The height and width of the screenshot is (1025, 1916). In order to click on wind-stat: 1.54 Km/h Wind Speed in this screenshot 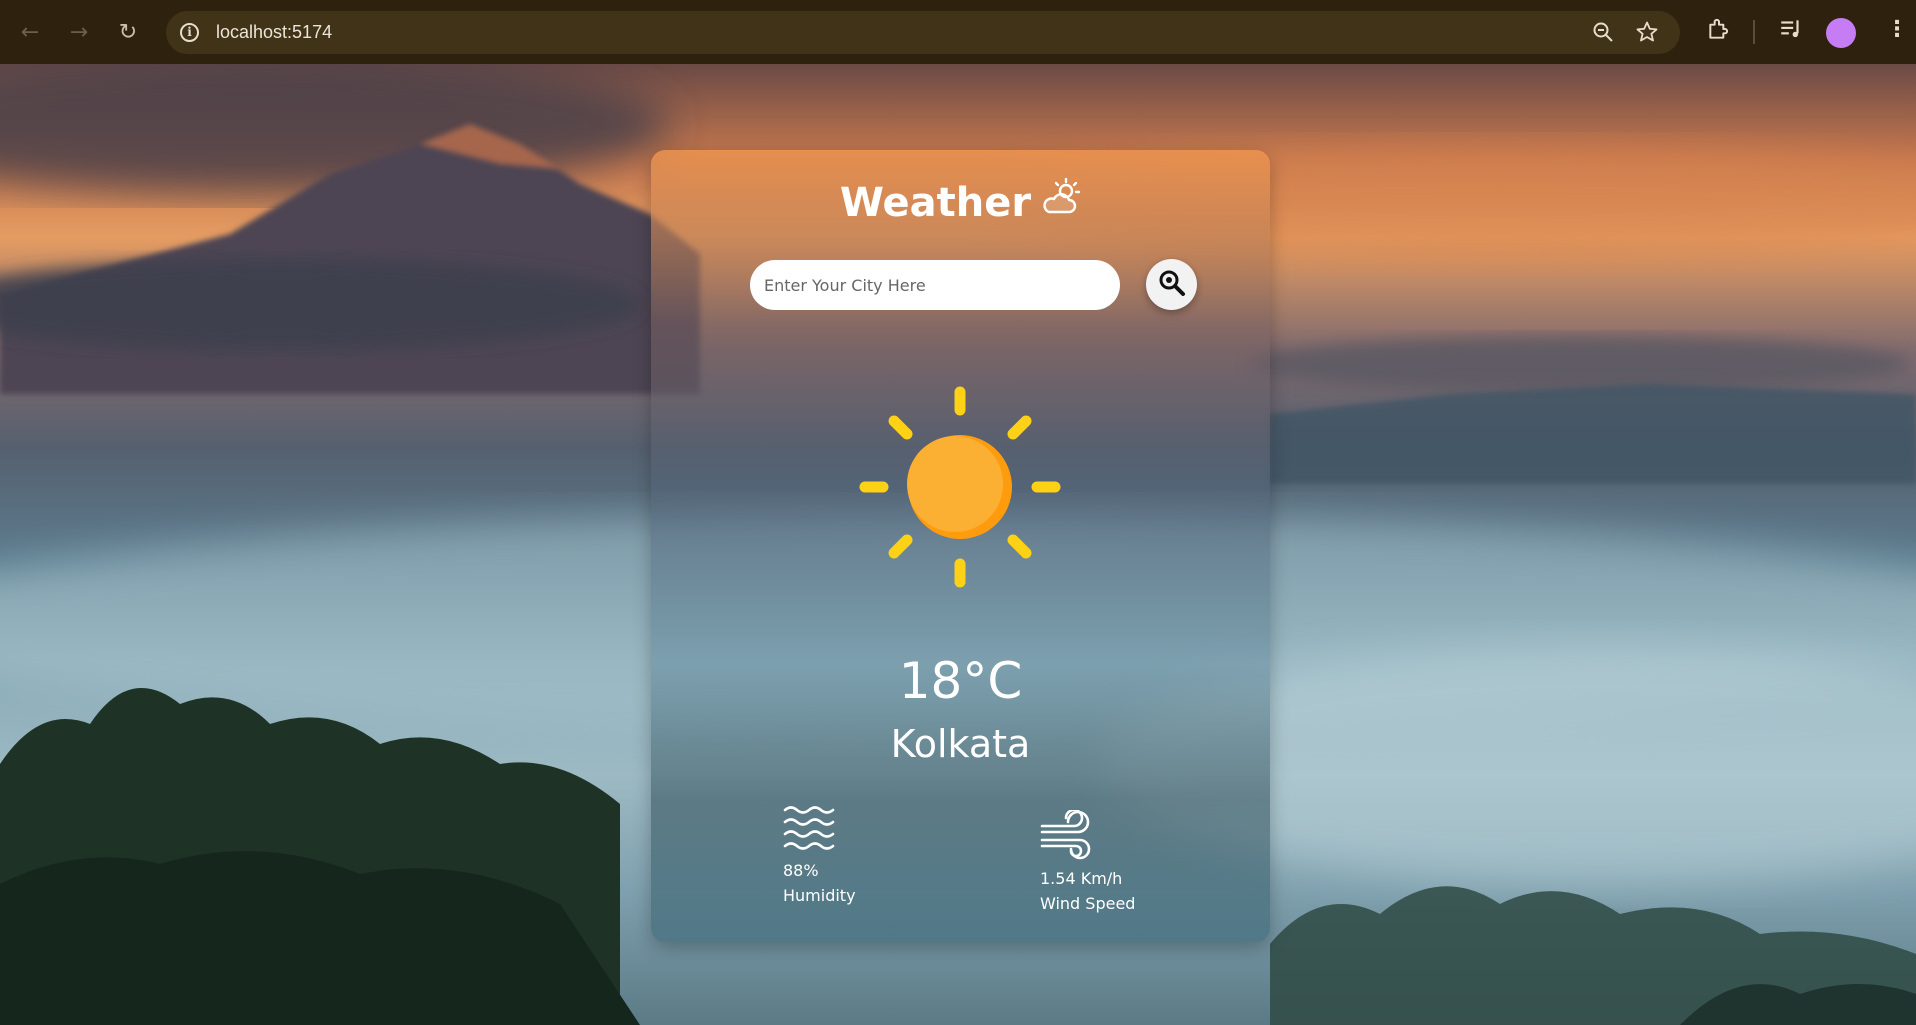, I will do `click(1088, 862)`.